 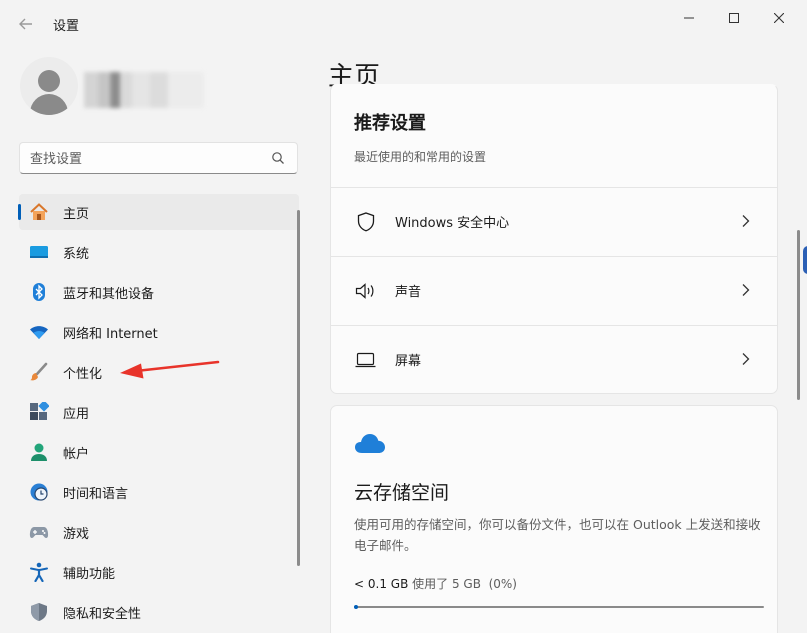 I want to click on sidebar-item-label: 网络和 Internet, so click(x=110, y=334).